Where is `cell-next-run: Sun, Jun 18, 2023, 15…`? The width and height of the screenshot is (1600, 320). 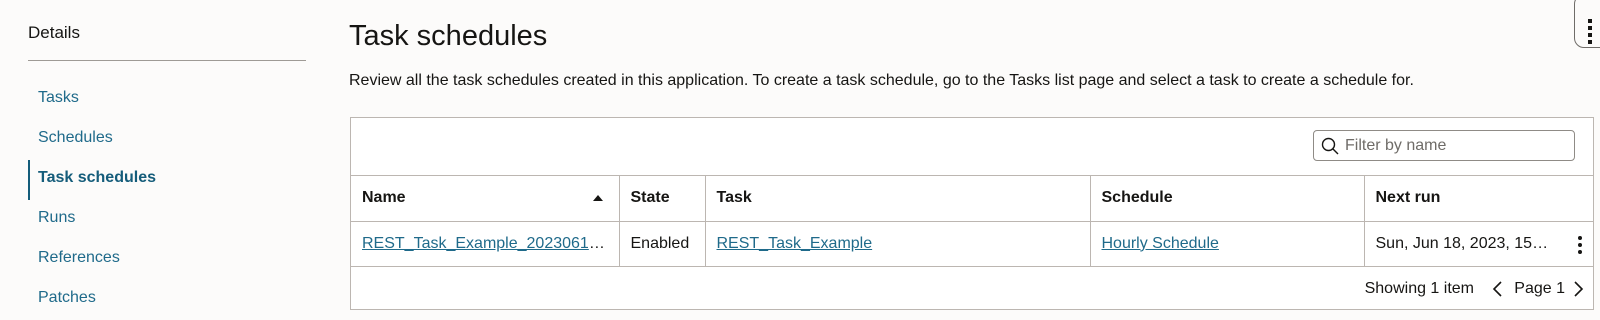 cell-next-run: Sun, Jun 18, 2023, 15… is located at coordinates (1478, 244).